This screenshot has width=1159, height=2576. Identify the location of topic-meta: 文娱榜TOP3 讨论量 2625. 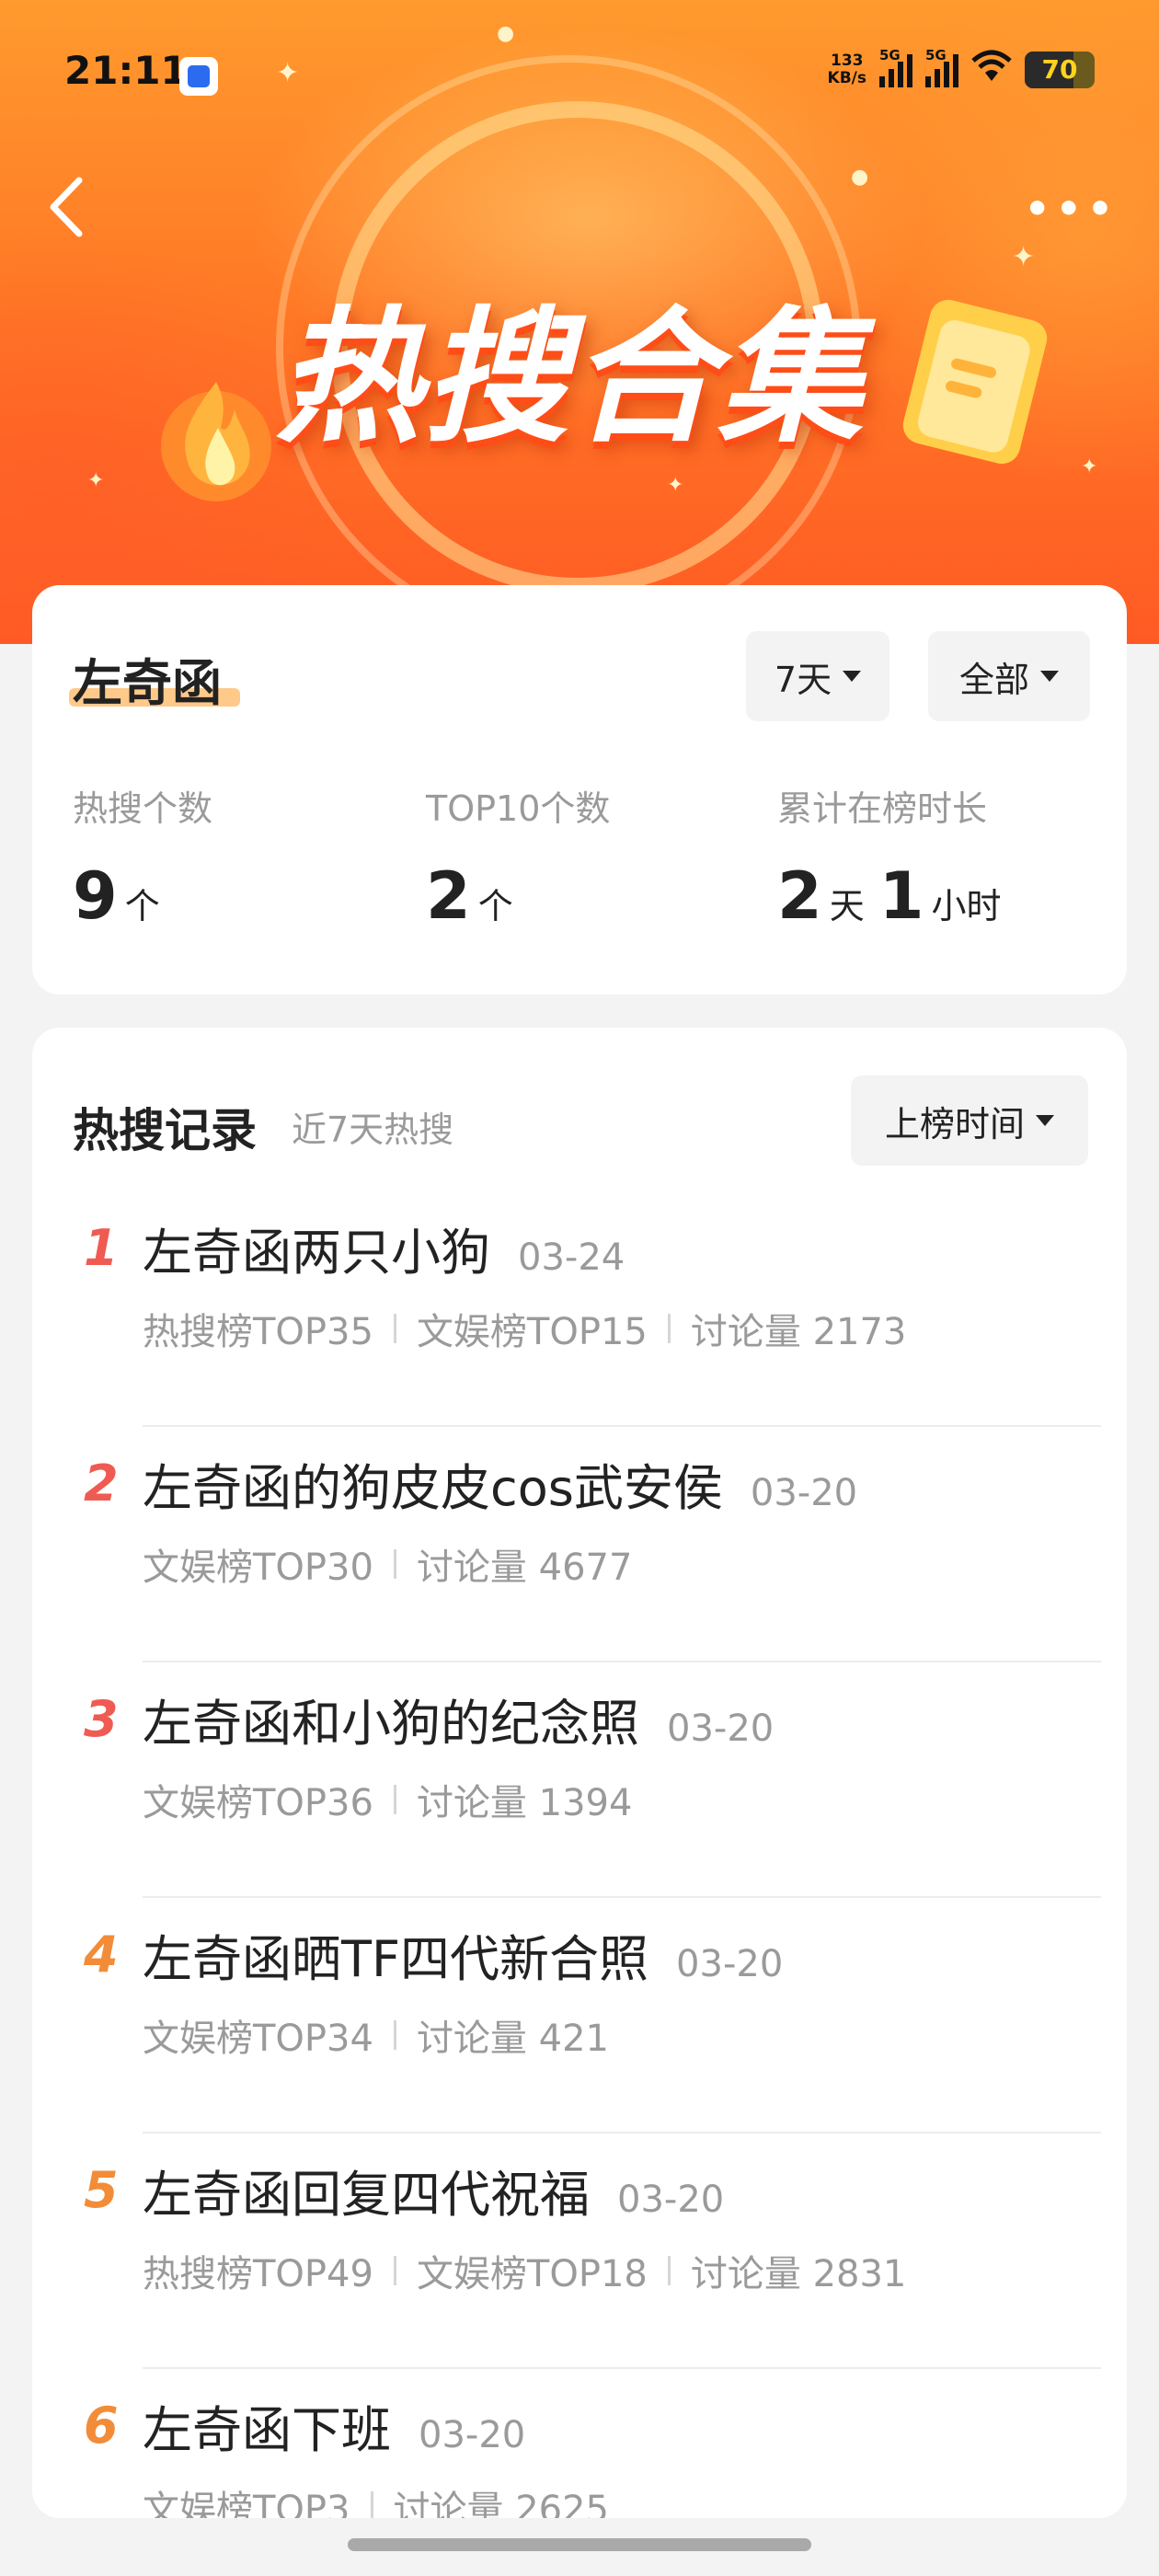
(376, 2498).